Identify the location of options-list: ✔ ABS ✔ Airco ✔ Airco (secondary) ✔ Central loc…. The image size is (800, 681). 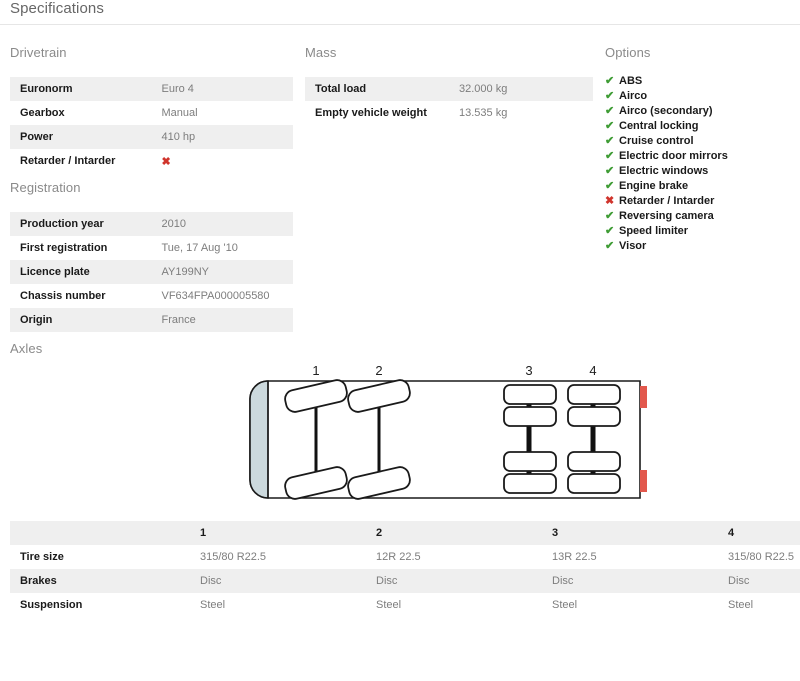
(700, 164).